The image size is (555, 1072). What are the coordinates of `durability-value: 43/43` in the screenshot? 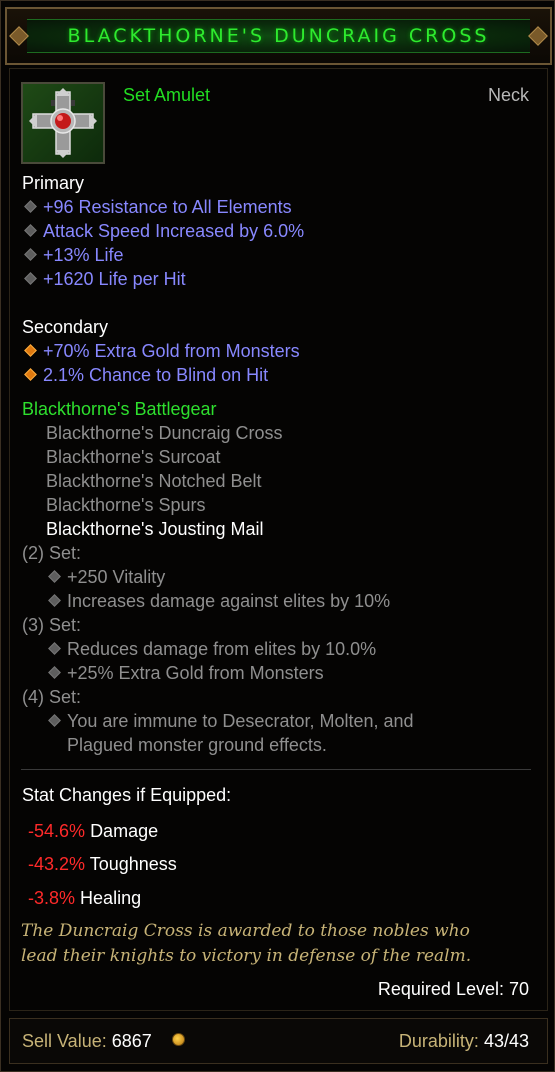 It's located at (506, 1041).